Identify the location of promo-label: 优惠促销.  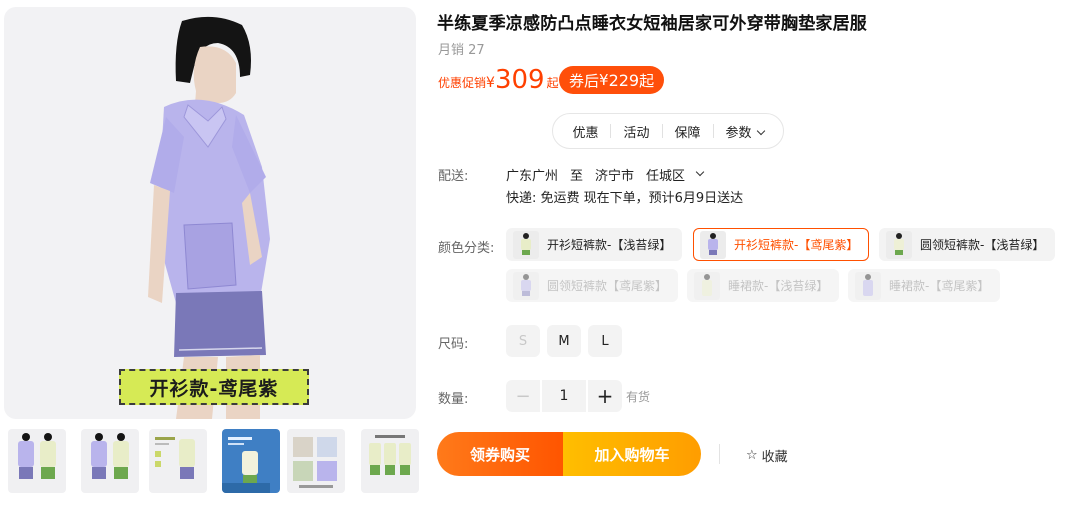
(462, 83).